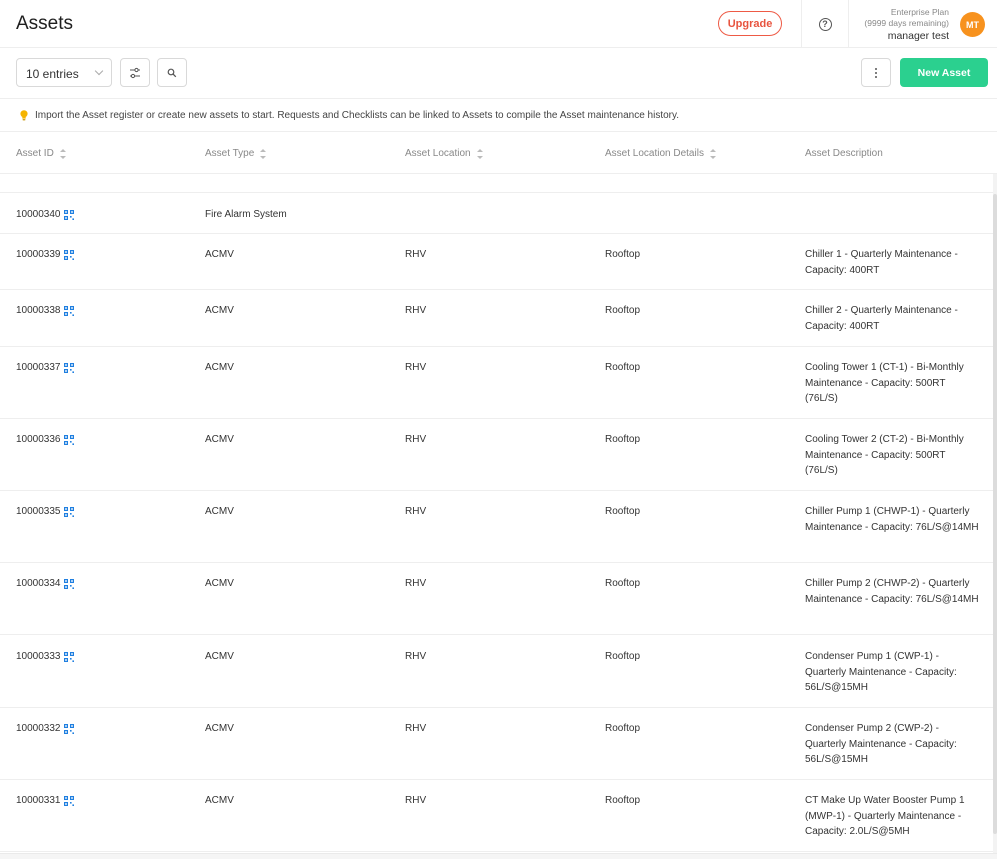 The image size is (997, 859). I want to click on asset-id-cell: 10000338, so click(45, 311).